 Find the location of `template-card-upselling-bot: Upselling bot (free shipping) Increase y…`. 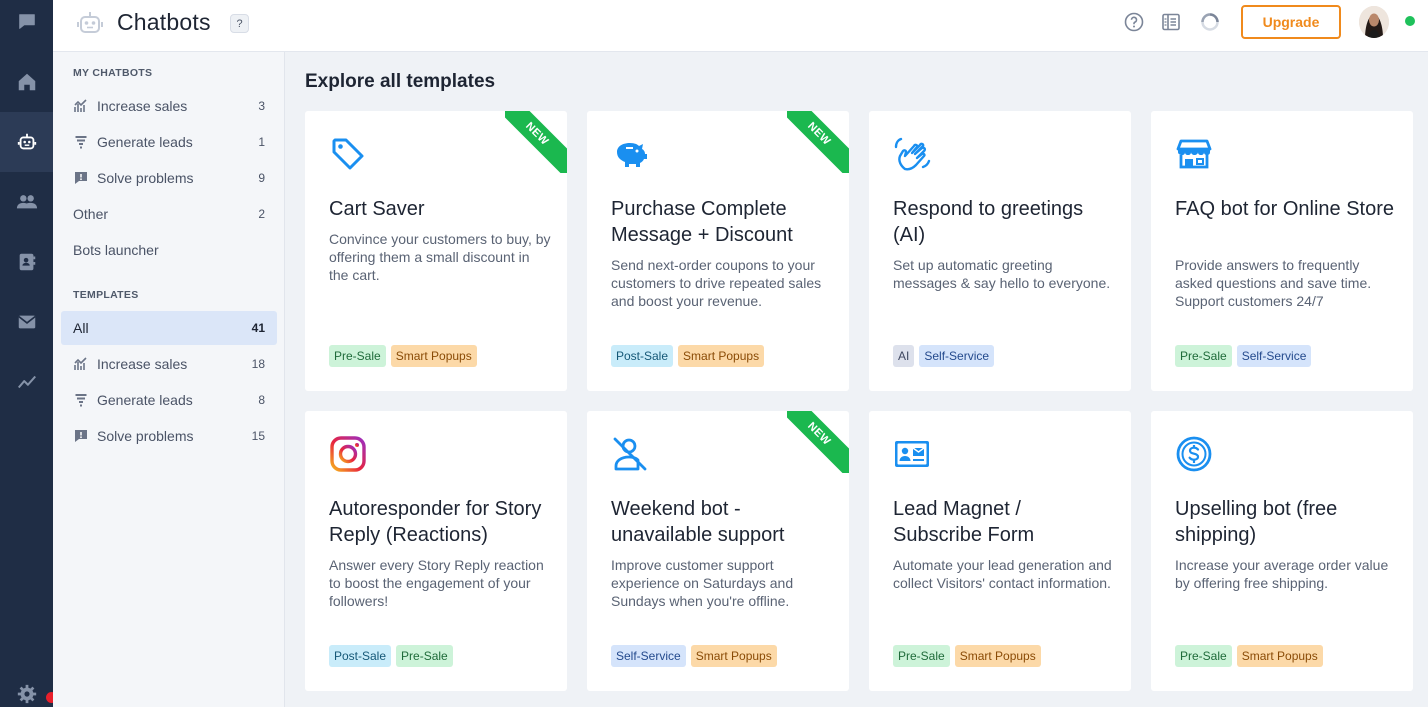

template-card-upselling-bot: Upselling bot (free shipping) Increase y… is located at coordinates (1282, 551).